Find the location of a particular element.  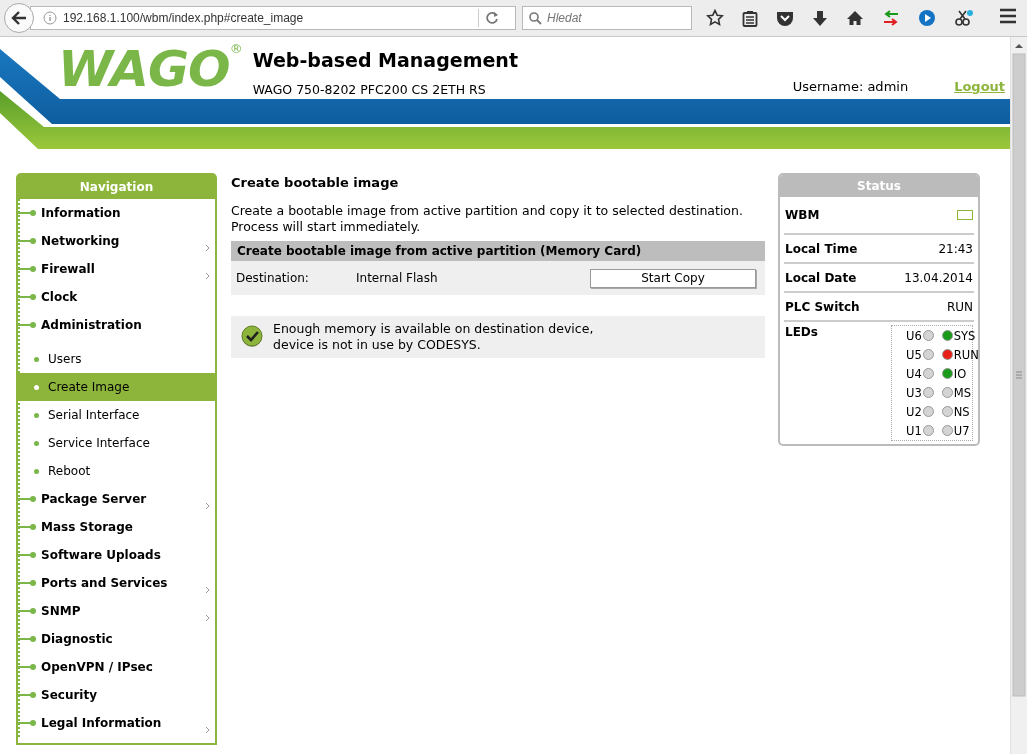

scissors-icon is located at coordinates (964, 18).